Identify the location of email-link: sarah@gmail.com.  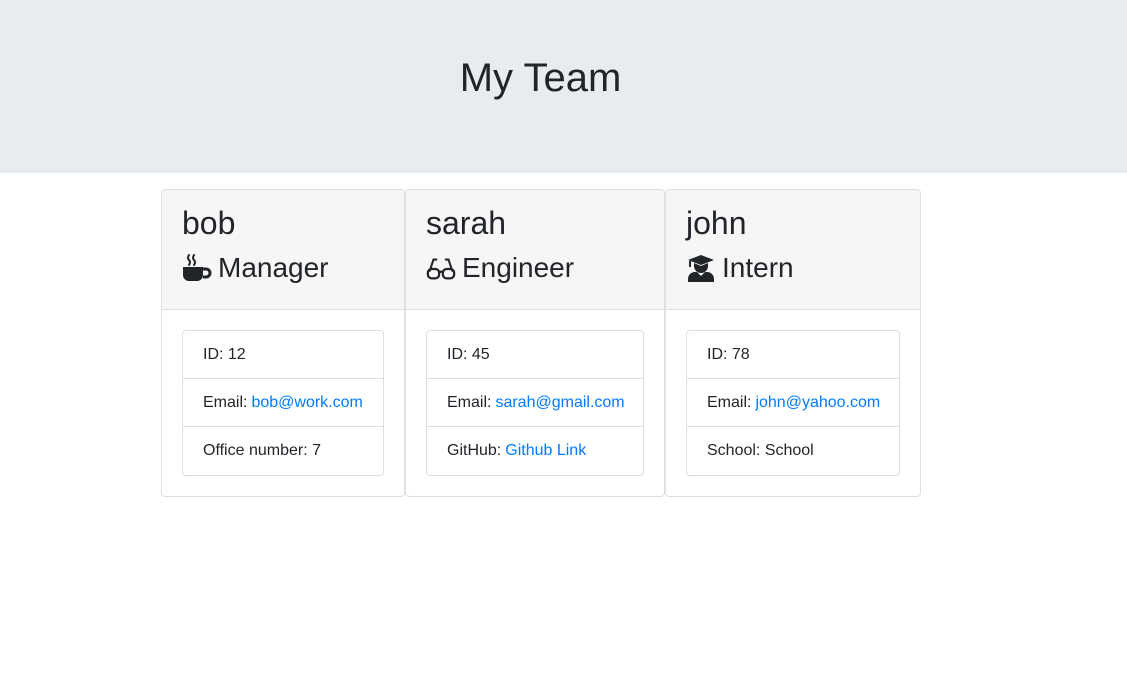
(559, 403).